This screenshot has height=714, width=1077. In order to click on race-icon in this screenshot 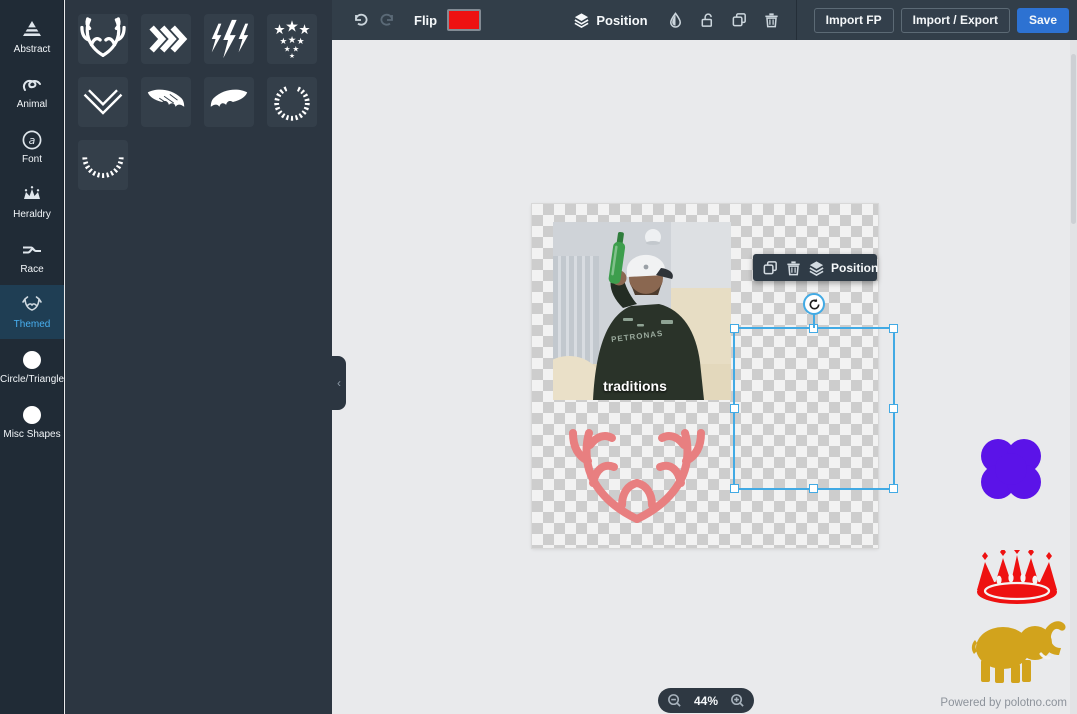, I will do `click(32, 250)`.